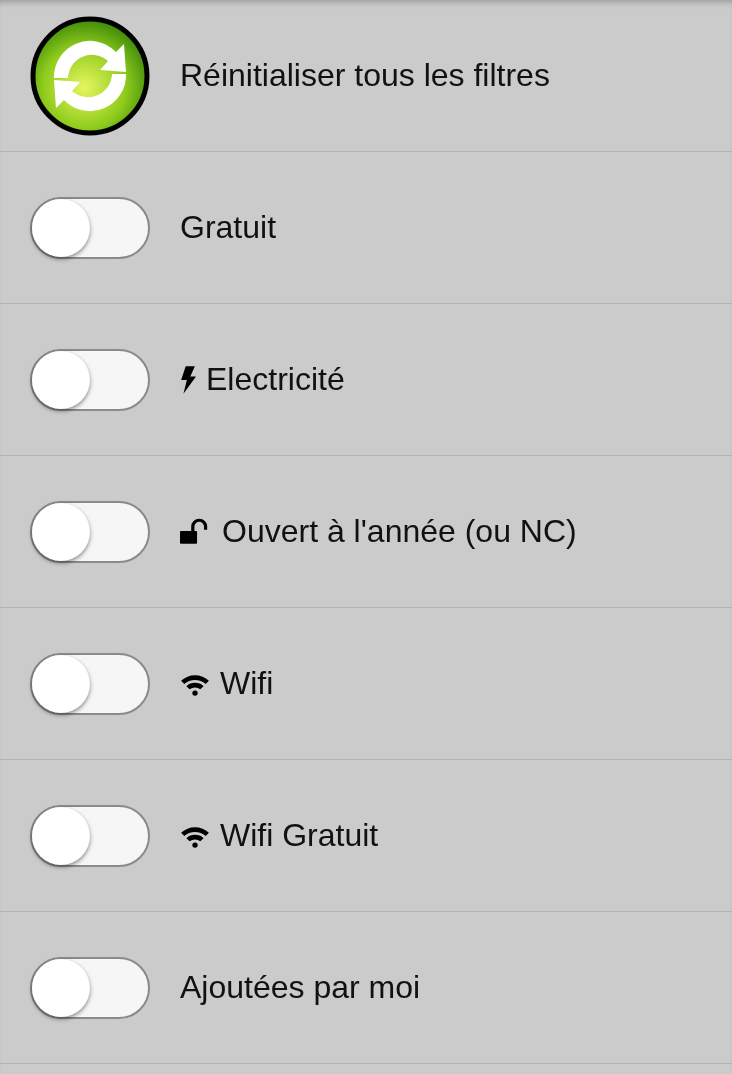  Describe the element at coordinates (228, 227) in the screenshot. I see `filter-label: Gratuit` at that location.